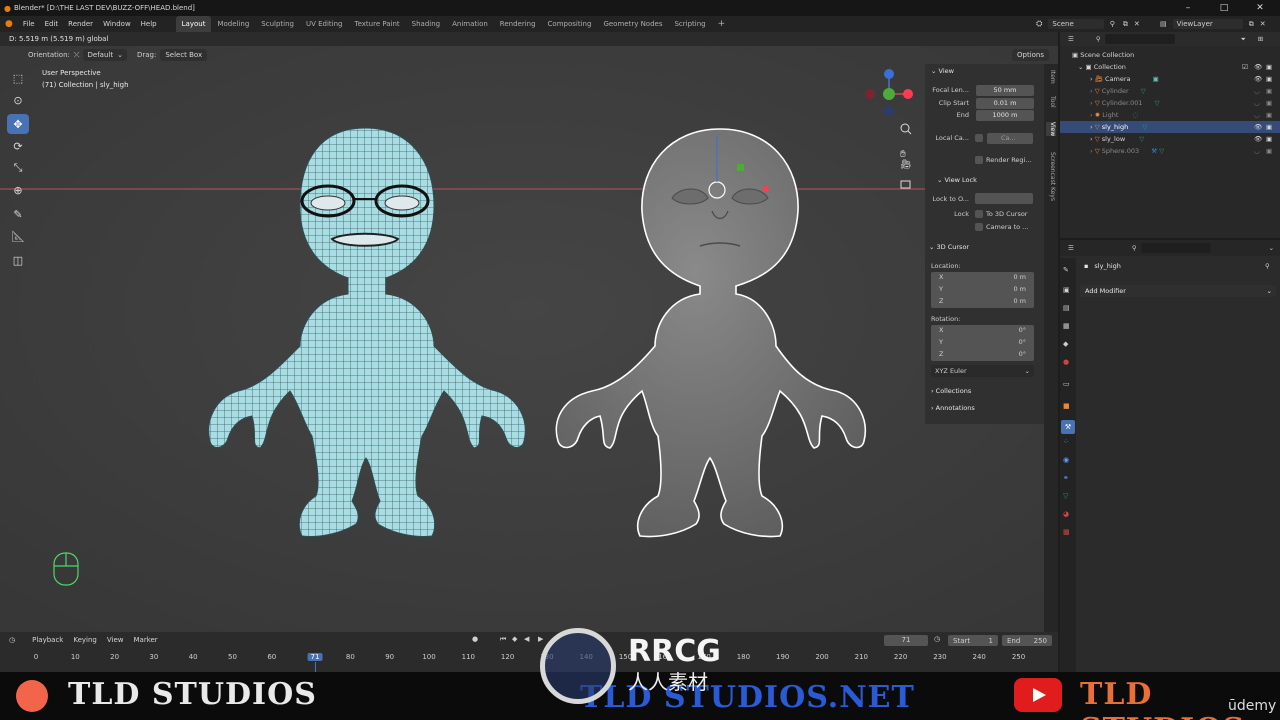  Describe the element at coordinates (277, 24) in the screenshot. I see `tab-sculpting: Sculpting` at that location.